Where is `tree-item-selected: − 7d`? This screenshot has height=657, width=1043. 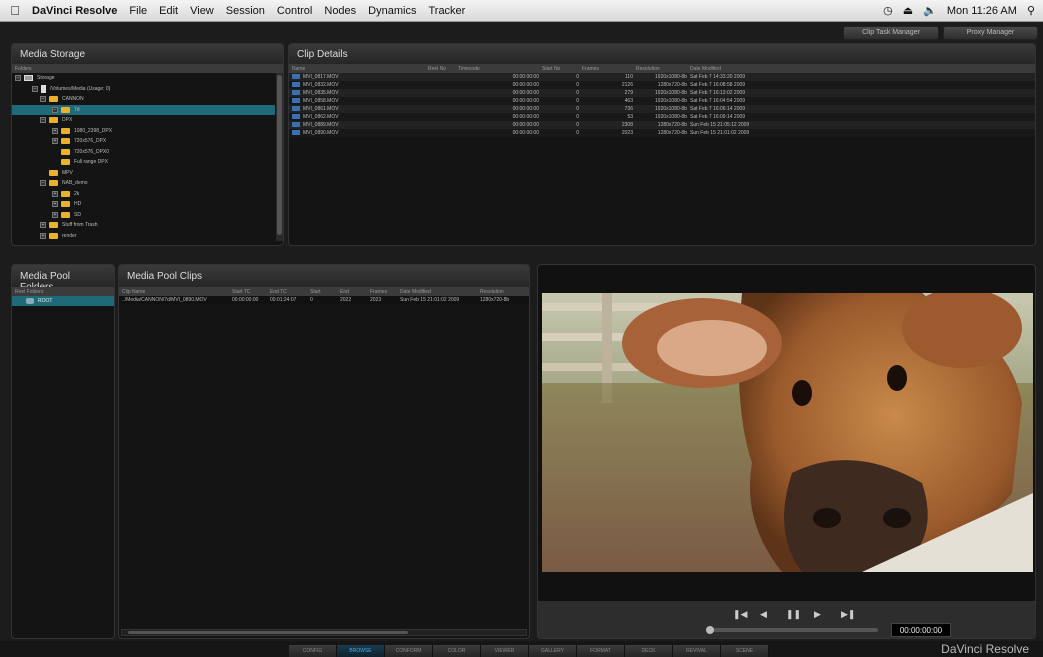 tree-item-selected: − 7d is located at coordinates (143, 109).